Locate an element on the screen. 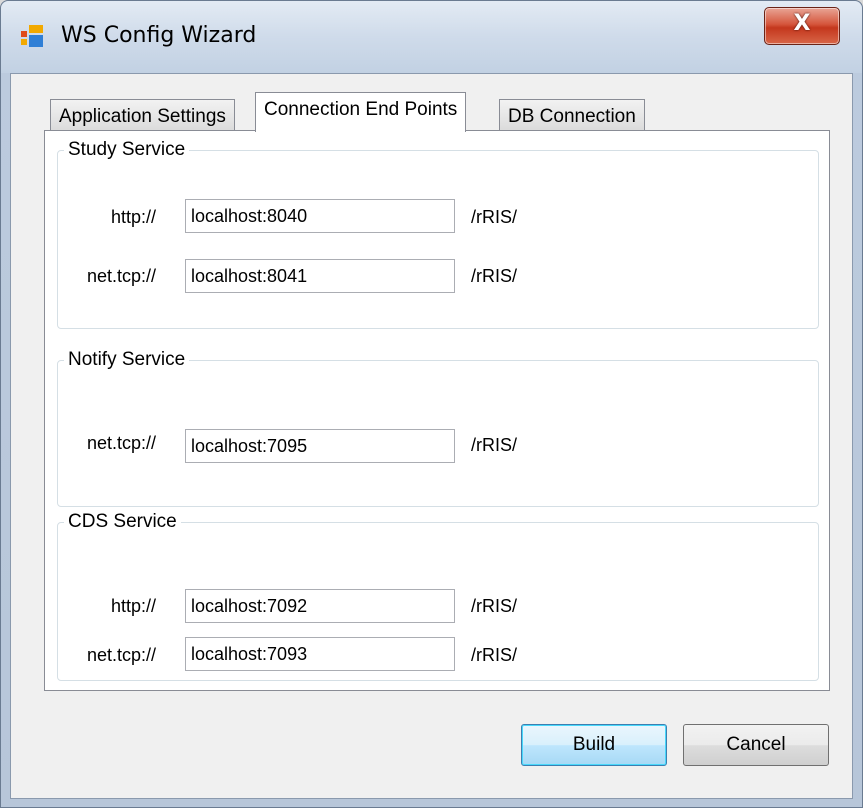 This screenshot has width=863, height=808. title-bar: WS Config Wizard X is located at coordinates (431, 37).